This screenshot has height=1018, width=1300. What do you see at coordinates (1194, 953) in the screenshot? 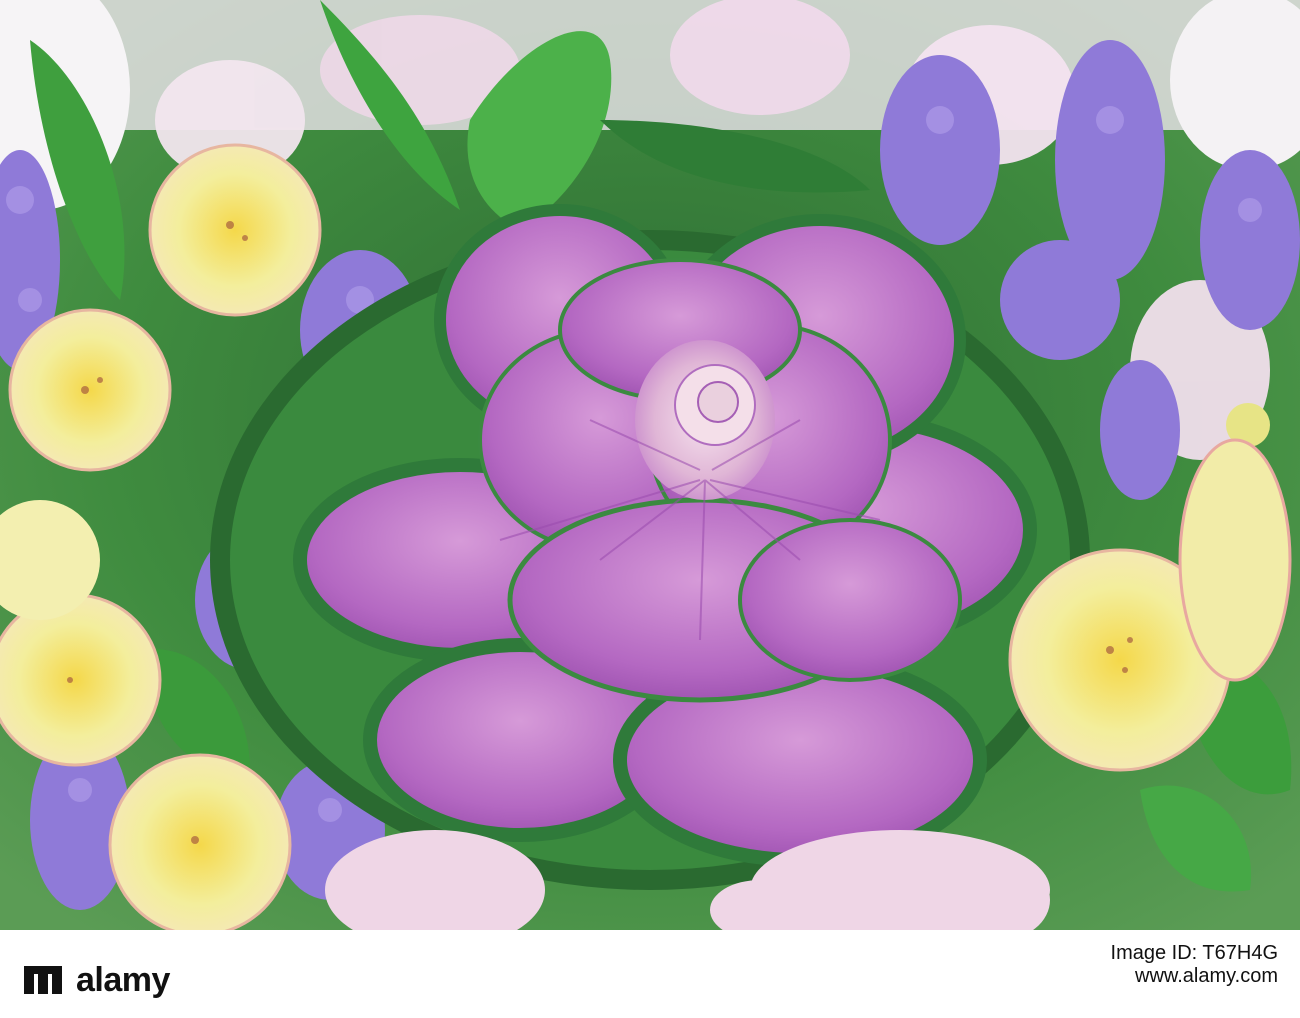
I see `image-id-label: Image ID: T67H4G` at bounding box center [1194, 953].